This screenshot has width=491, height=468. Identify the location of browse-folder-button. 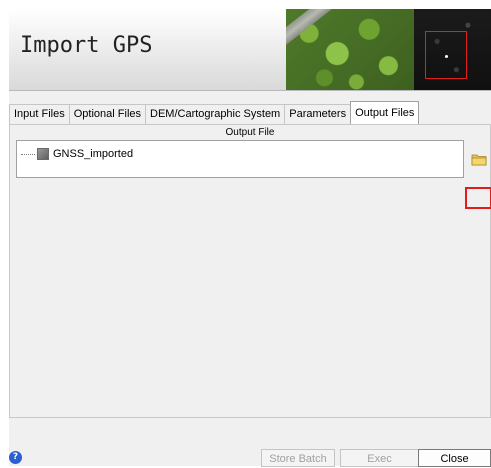
(479, 159).